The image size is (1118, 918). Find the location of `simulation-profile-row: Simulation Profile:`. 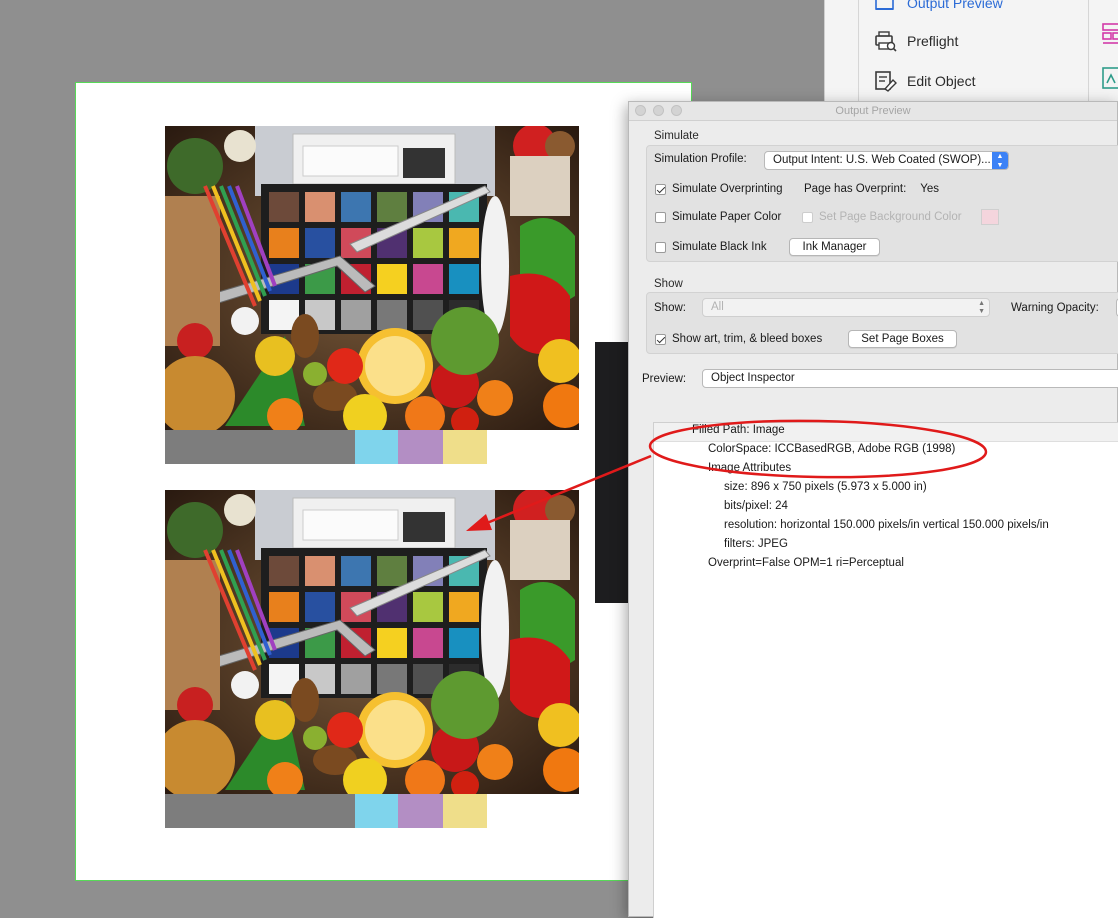

simulation-profile-row: Simulation Profile: is located at coordinates (700, 159).